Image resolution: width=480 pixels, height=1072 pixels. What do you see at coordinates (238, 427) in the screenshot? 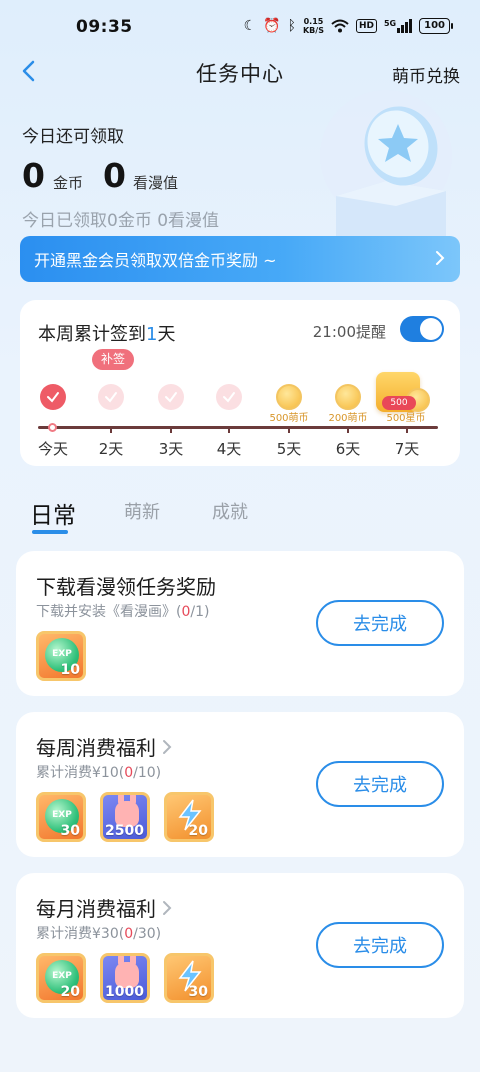
I see `progress-track` at bounding box center [238, 427].